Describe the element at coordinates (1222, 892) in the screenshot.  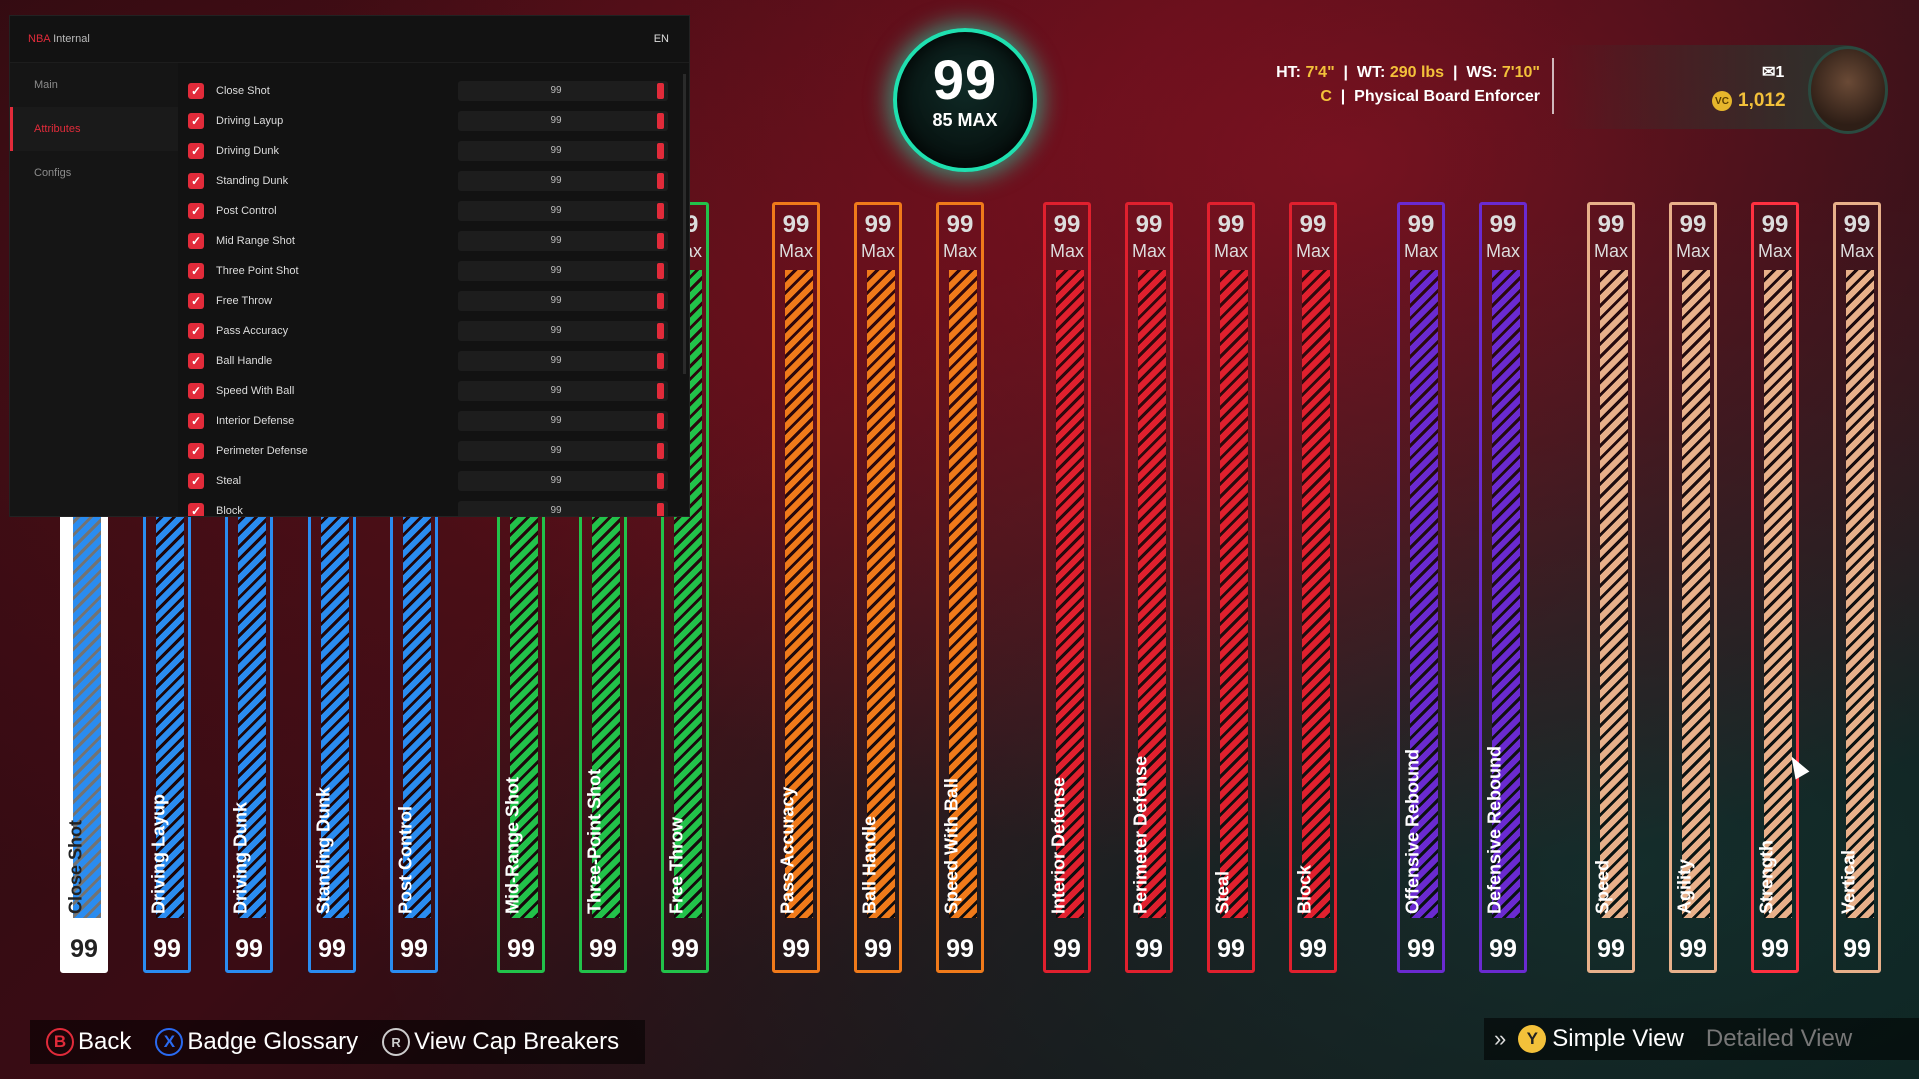
I see `bar-attribute-name: Steal` at that location.